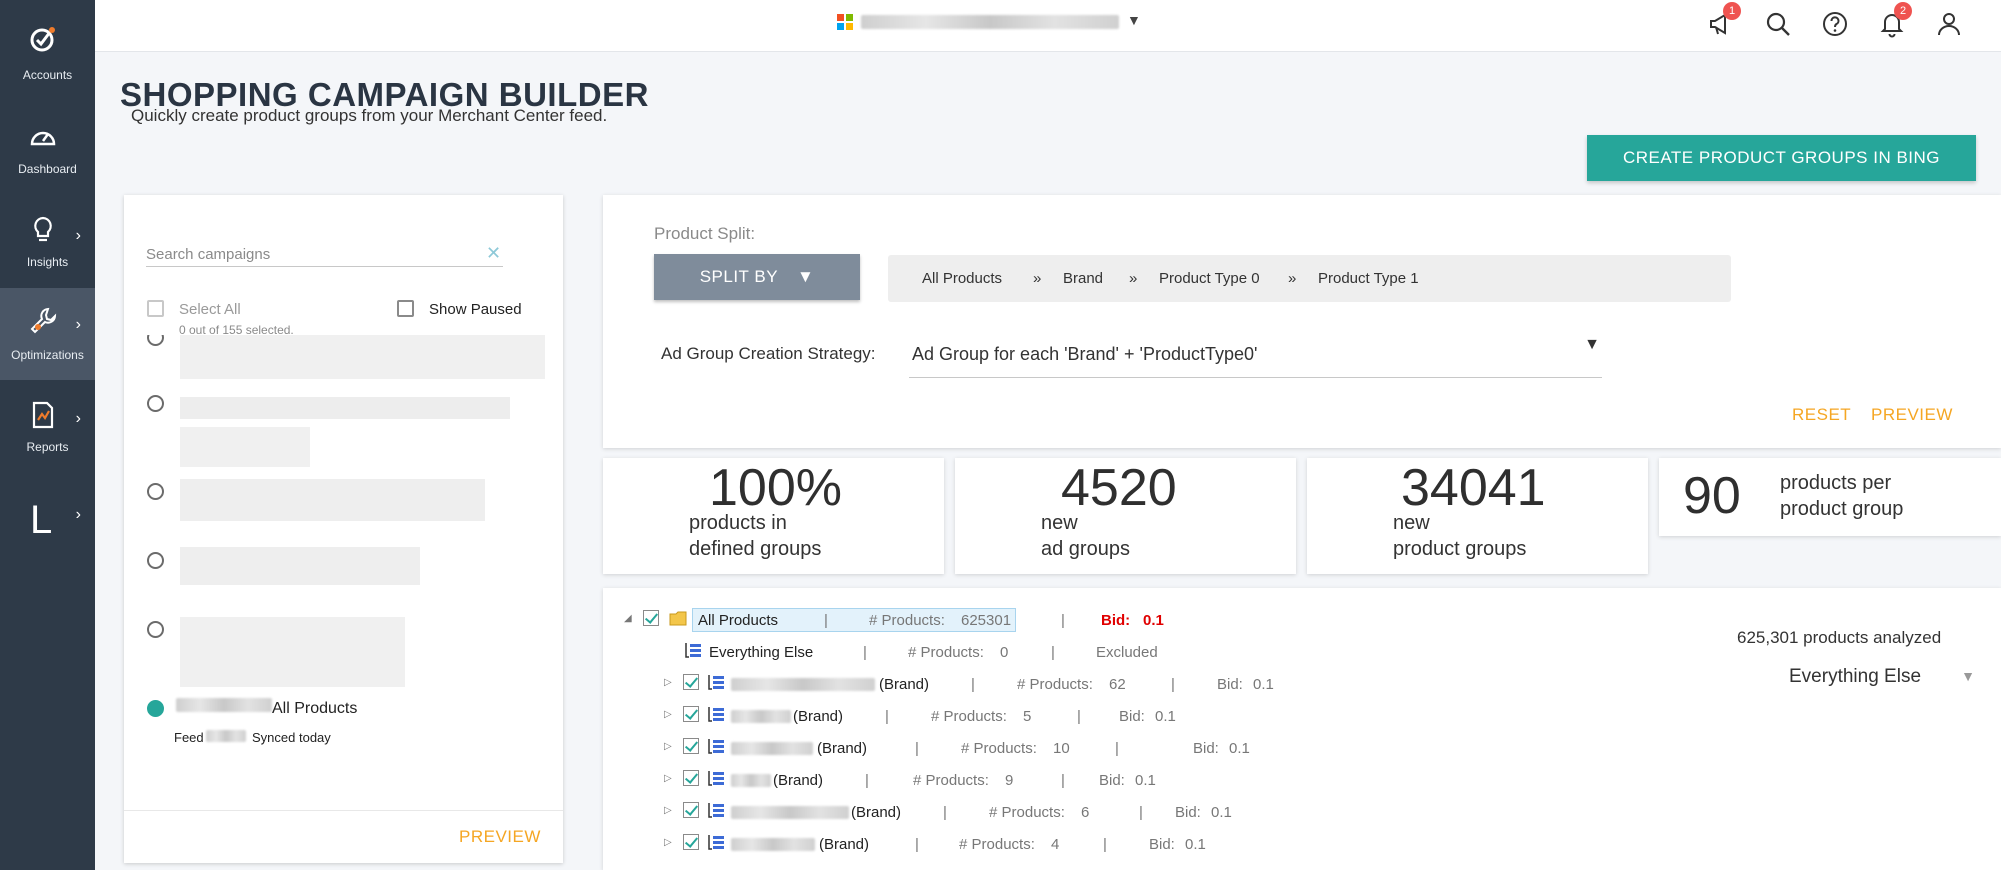 Image resolution: width=2001 pixels, height=870 pixels. What do you see at coordinates (1880, 679) in the screenshot?
I see `tree-filter-select: Everything Else ▼` at bounding box center [1880, 679].